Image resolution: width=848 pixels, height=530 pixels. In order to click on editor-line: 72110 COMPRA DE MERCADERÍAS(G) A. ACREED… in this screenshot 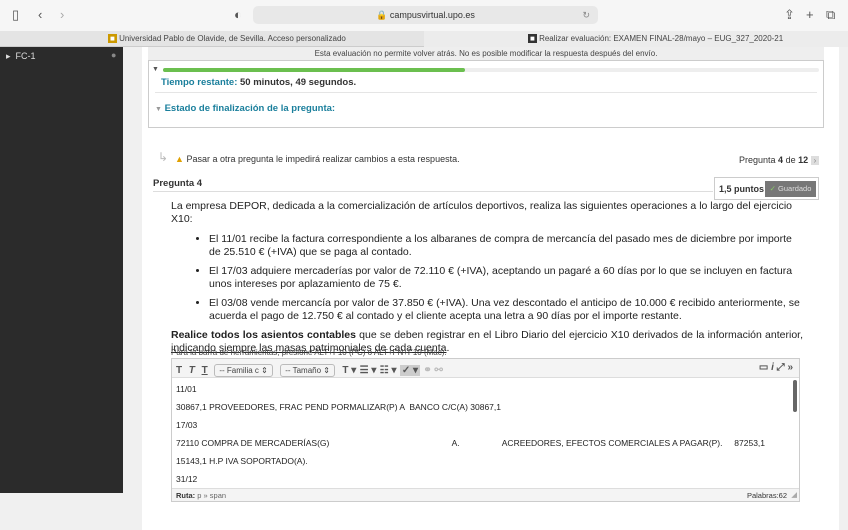, I will do `click(471, 443)`.